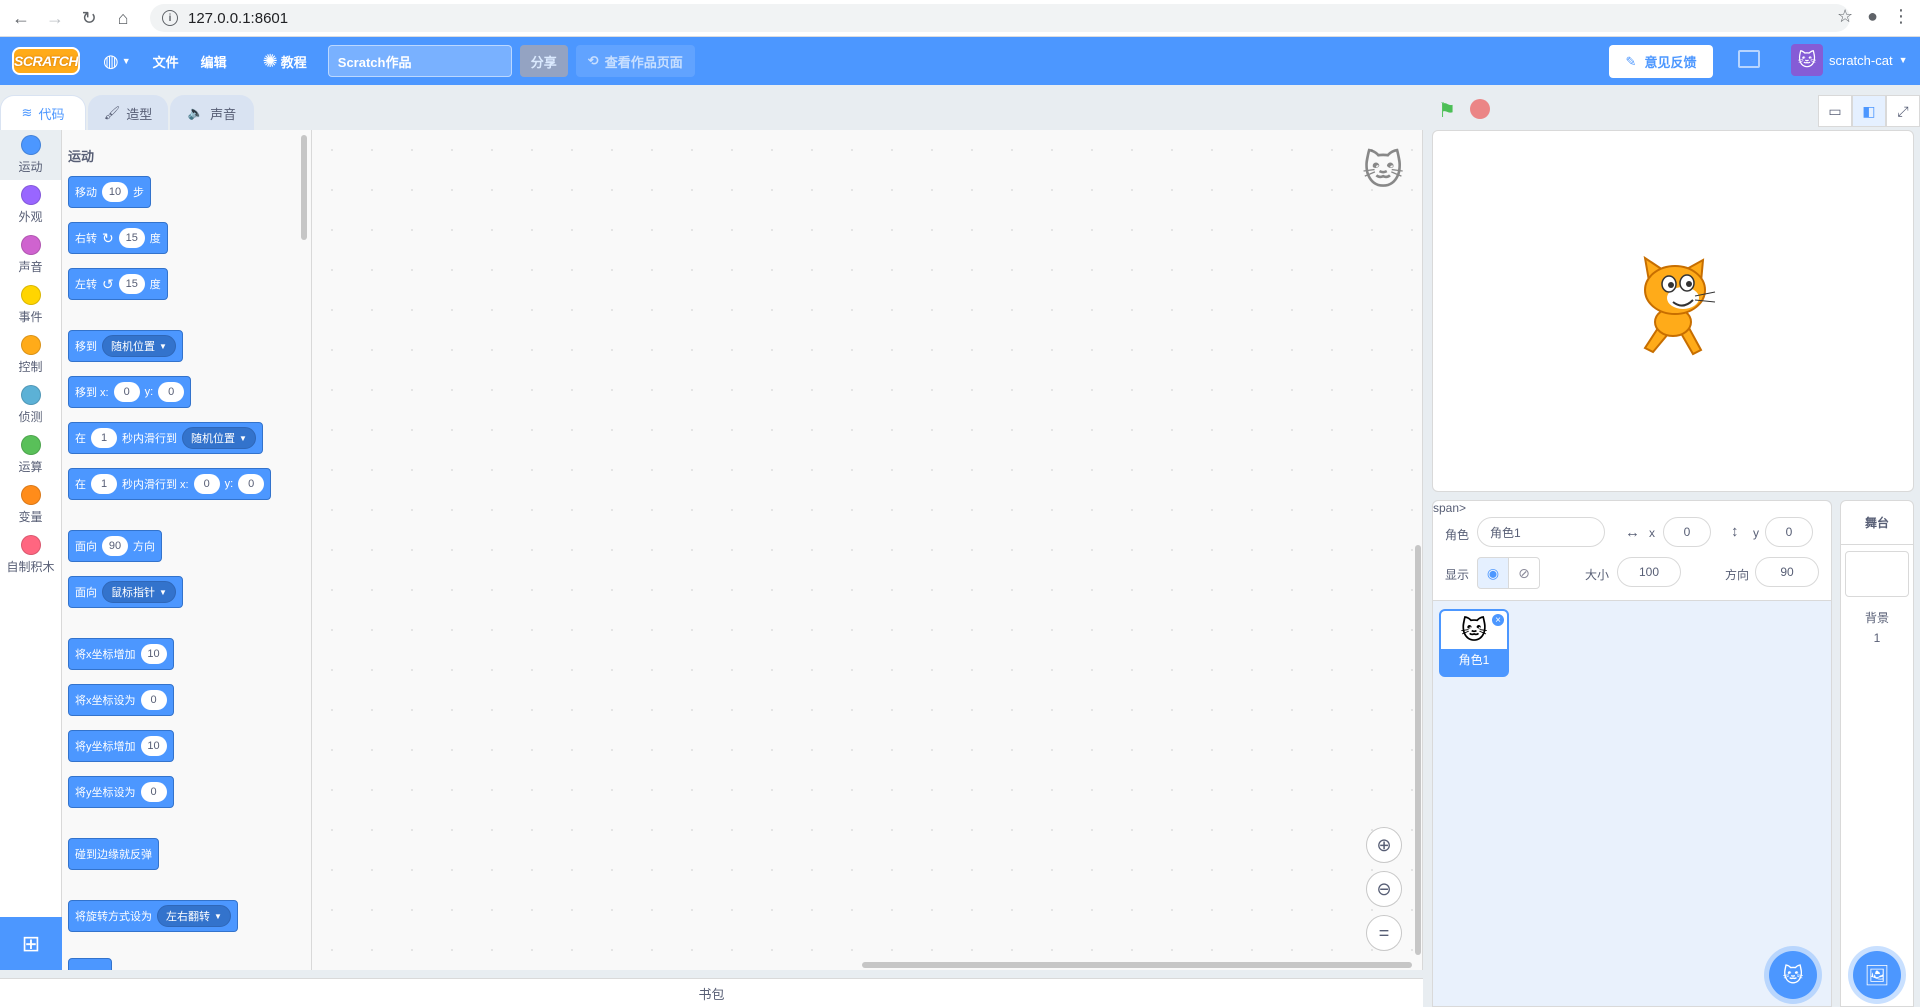 This screenshot has height=1007, width=1920. I want to click on info-icon: i, so click(170, 18).